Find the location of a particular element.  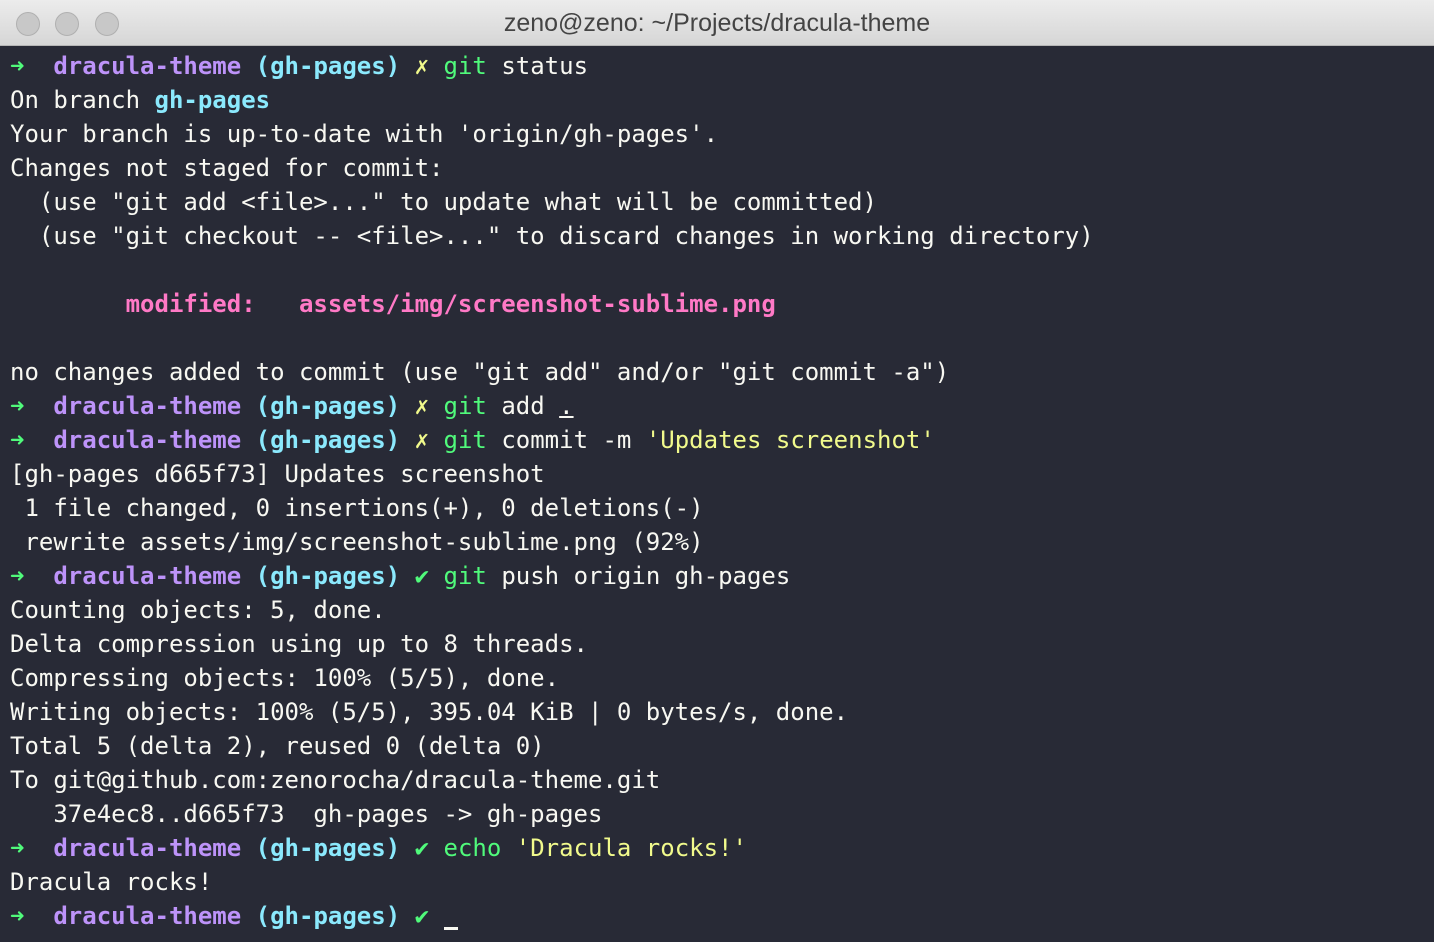

output-text: On branch is located at coordinates (82, 100).